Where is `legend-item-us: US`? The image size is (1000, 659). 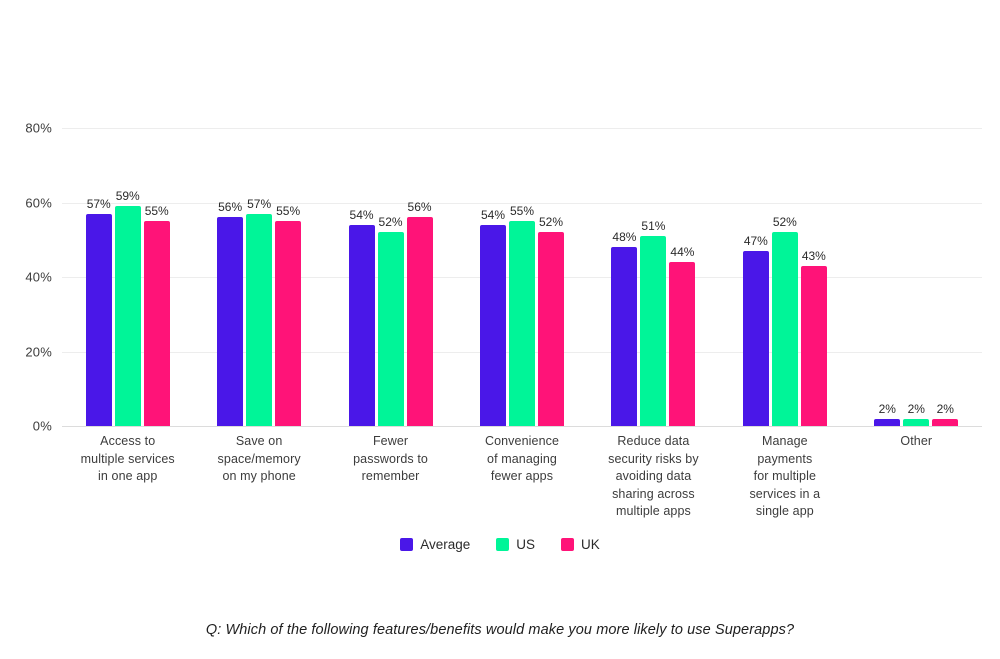 legend-item-us: US is located at coordinates (515, 545).